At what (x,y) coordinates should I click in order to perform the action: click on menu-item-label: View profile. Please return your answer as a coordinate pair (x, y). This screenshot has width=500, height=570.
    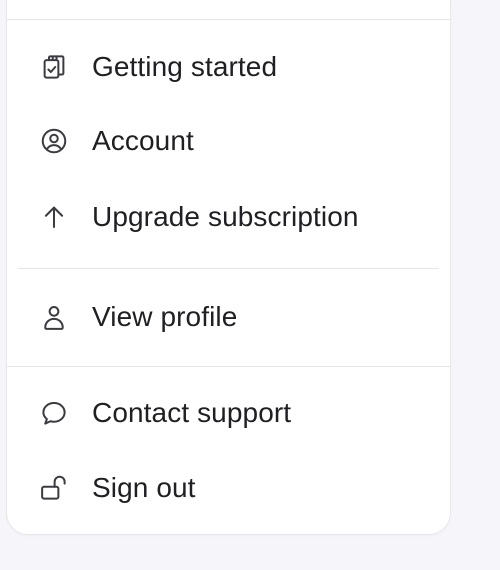
    Looking at the image, I should click on (165, 316).